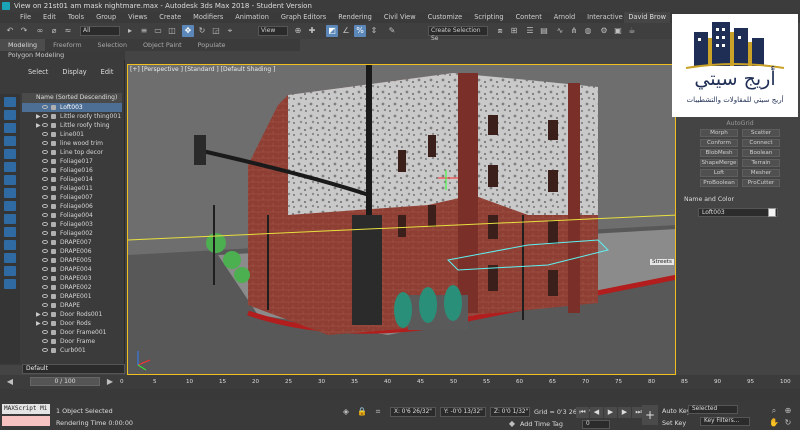  I want to click on explorer-tab-edit: Edit, so click(107, 72).